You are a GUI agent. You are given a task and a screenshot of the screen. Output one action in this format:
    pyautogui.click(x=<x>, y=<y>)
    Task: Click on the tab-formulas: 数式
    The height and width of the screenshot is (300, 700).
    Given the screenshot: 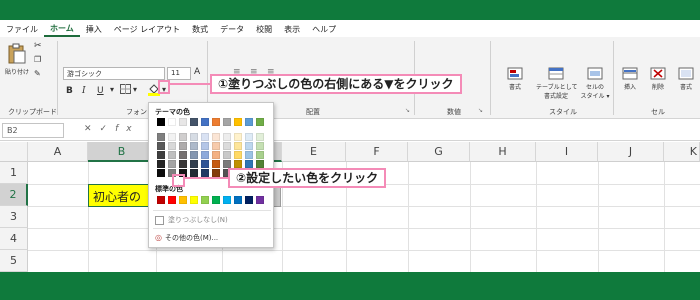 What is the action you would take?
    pyautogui.click(x=200, y=30)
    